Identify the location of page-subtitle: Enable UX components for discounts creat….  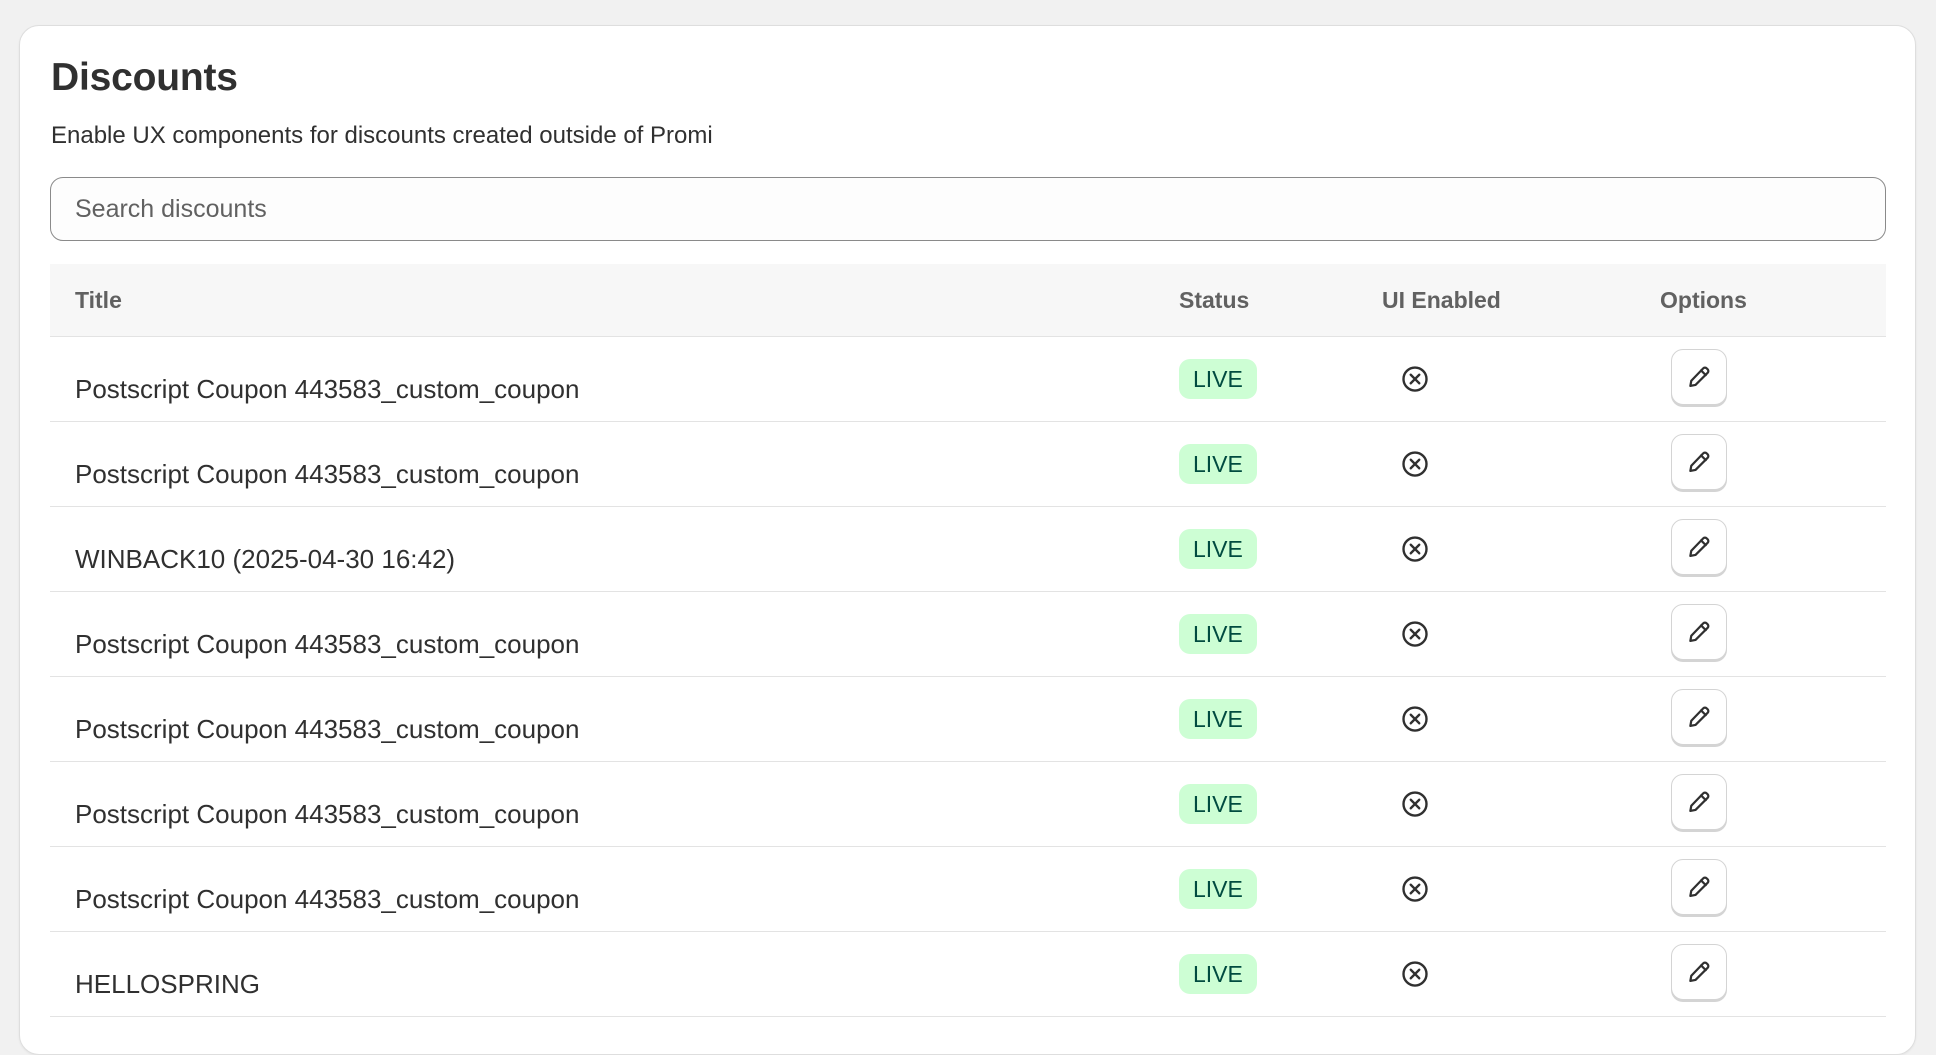
(382, 135).